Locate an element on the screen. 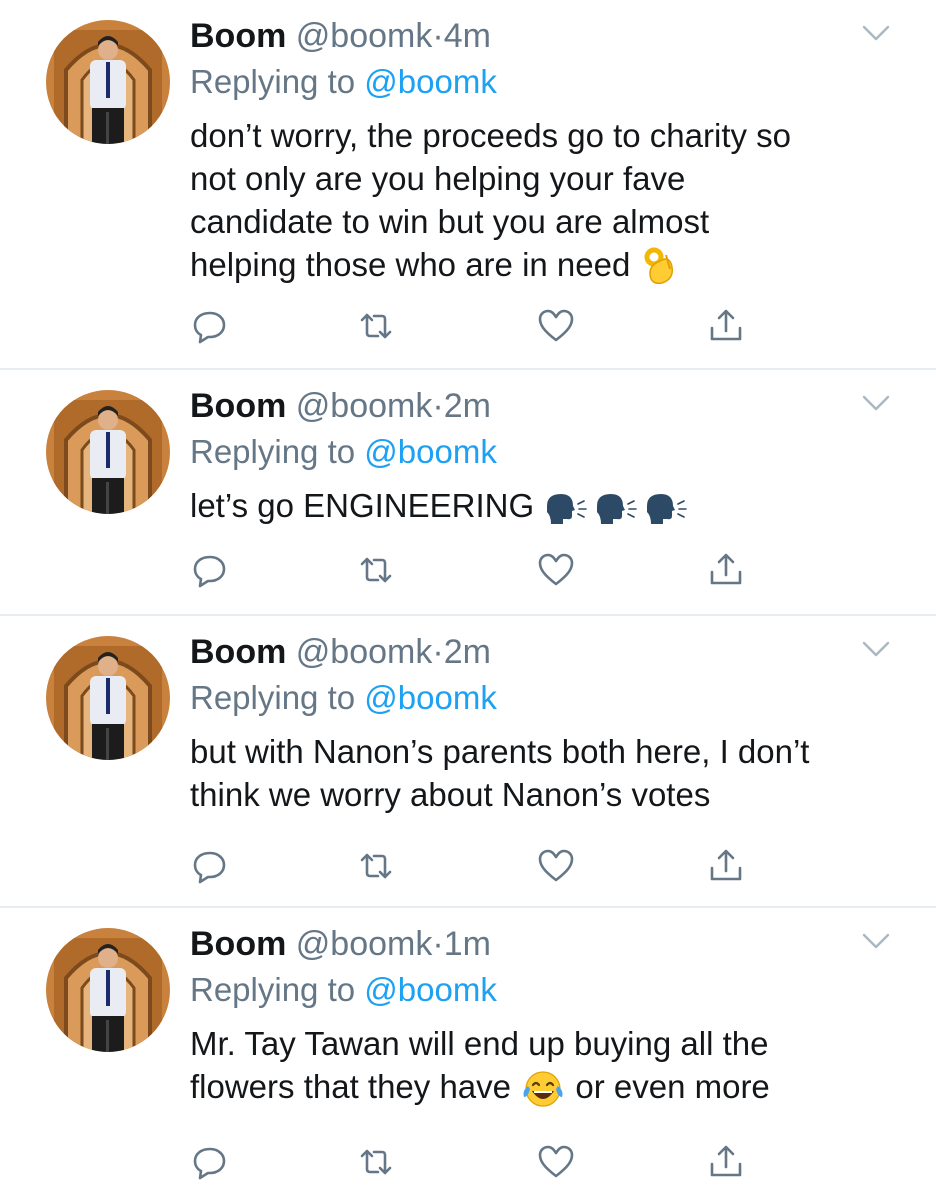 Image resolution: width=936 pixels, height=1200 pixels. tweet-text-line: candidate to win but you are almost is located at coordinates (450, 221).